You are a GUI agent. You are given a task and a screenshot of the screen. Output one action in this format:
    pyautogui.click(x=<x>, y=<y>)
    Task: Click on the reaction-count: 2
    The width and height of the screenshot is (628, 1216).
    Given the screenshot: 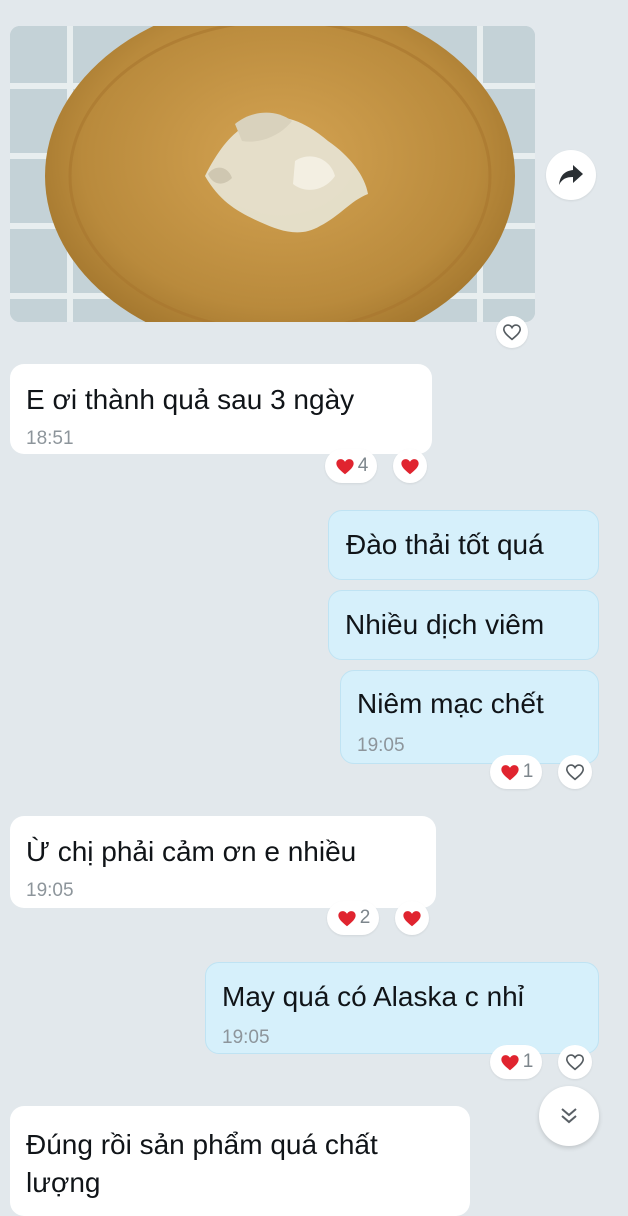 What is the action you would take?
    pyautogui.click(x=365, y=917)
    